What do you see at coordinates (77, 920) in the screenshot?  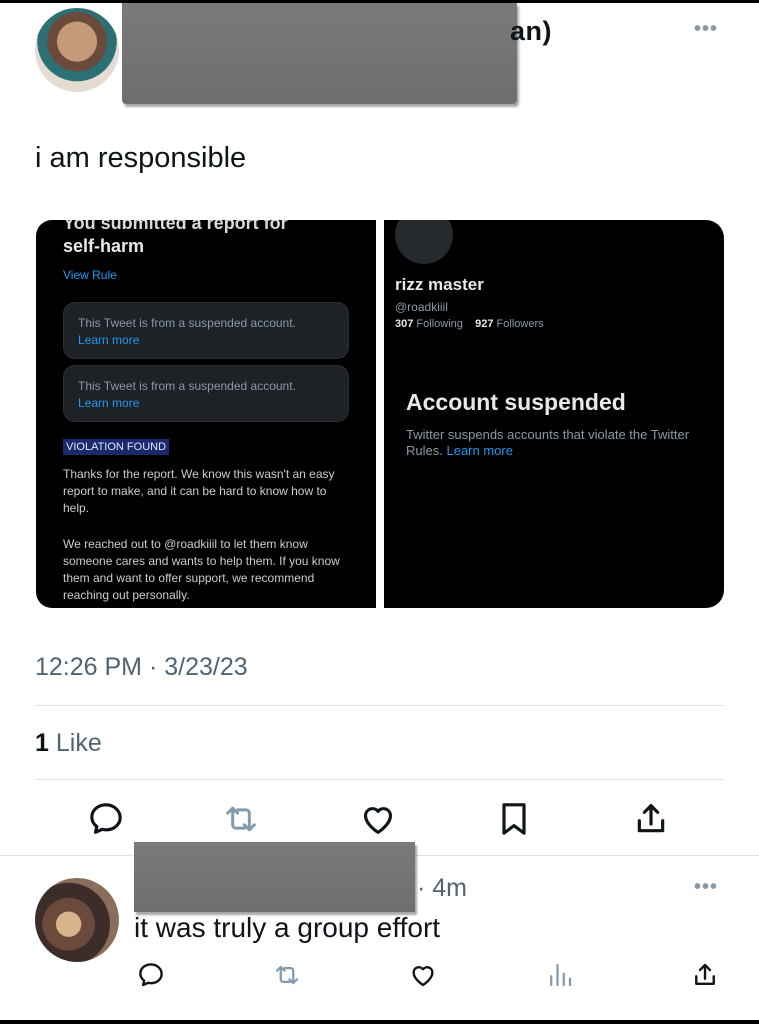 I see `reply-author-avatar` at bounding box center [77, 920].